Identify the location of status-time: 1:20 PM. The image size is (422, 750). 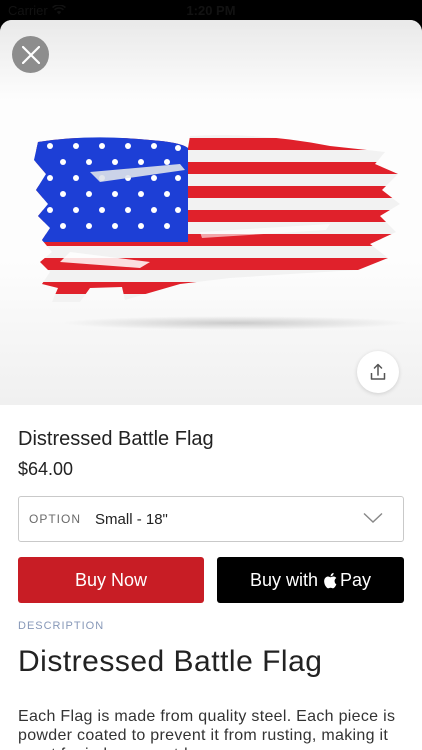
(211, 10).